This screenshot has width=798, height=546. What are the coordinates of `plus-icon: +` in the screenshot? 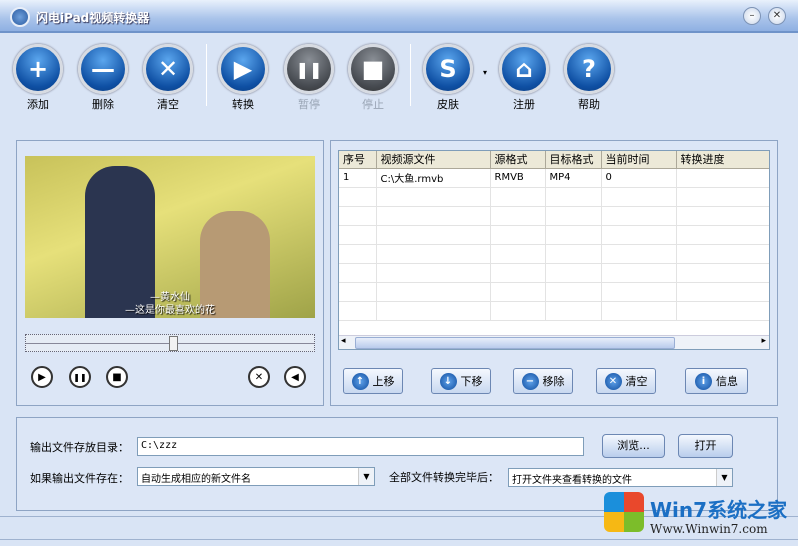 It's located at (38, 69).